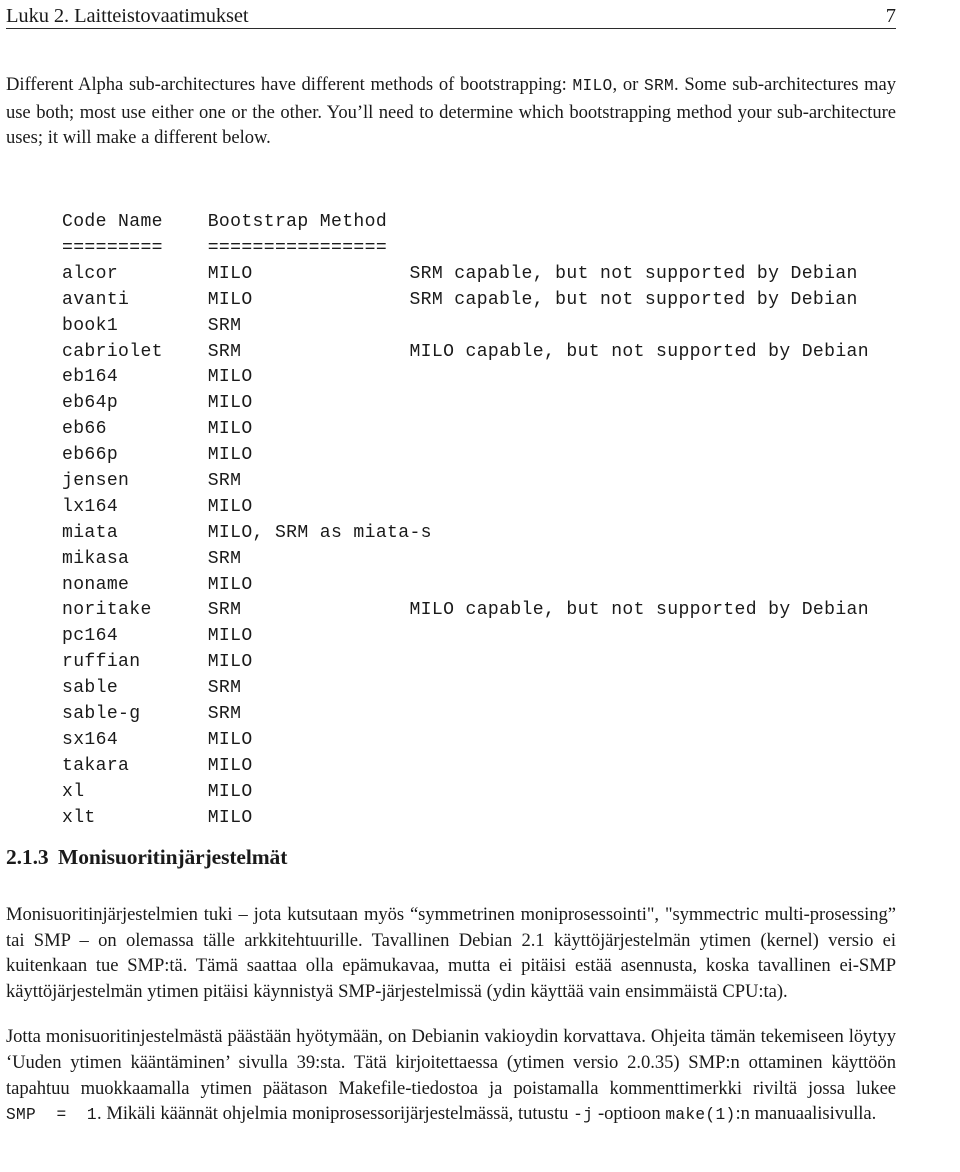 This screenshot has width=960, height=1172. I want to click on listing-row: eb66p MILO, so click(157, 455).